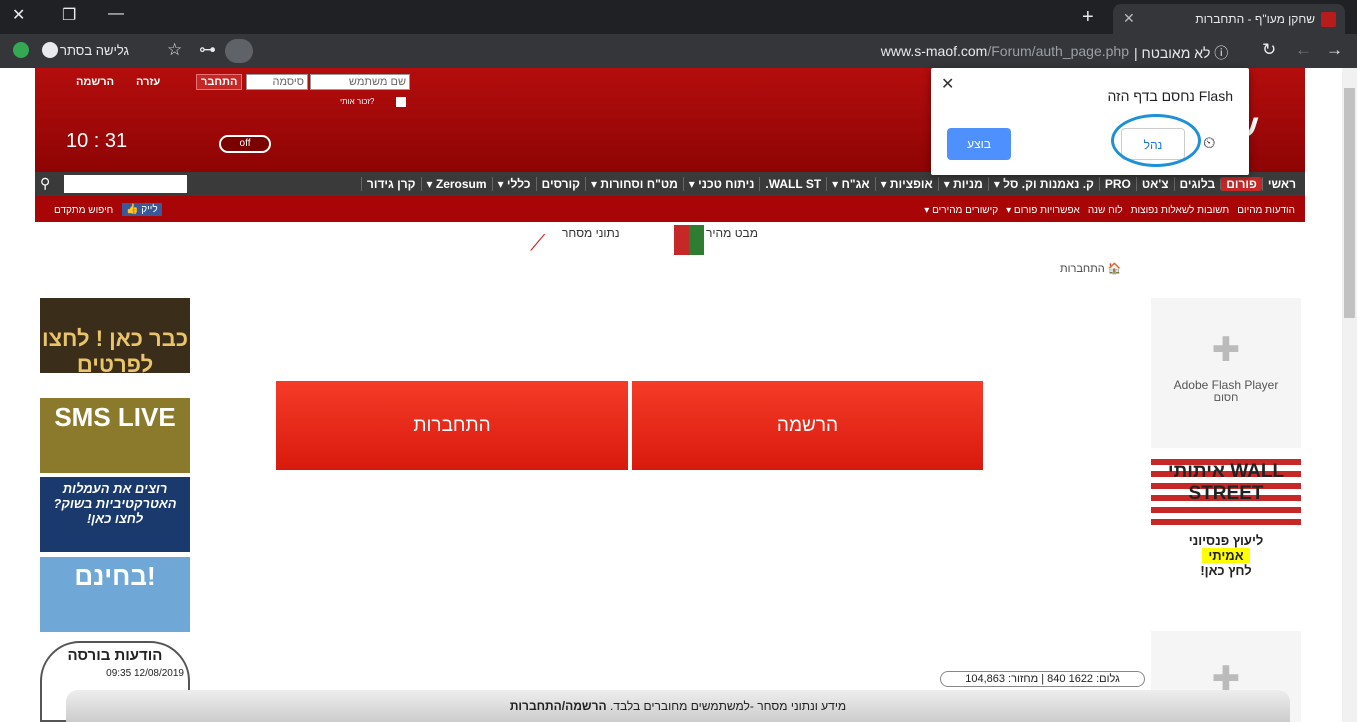 The height and width of the screenshot is (722, 1357). Describe the element at coordinates (1154, 184) in the screenshot. I see `nav-item: צ'אט` at that location.